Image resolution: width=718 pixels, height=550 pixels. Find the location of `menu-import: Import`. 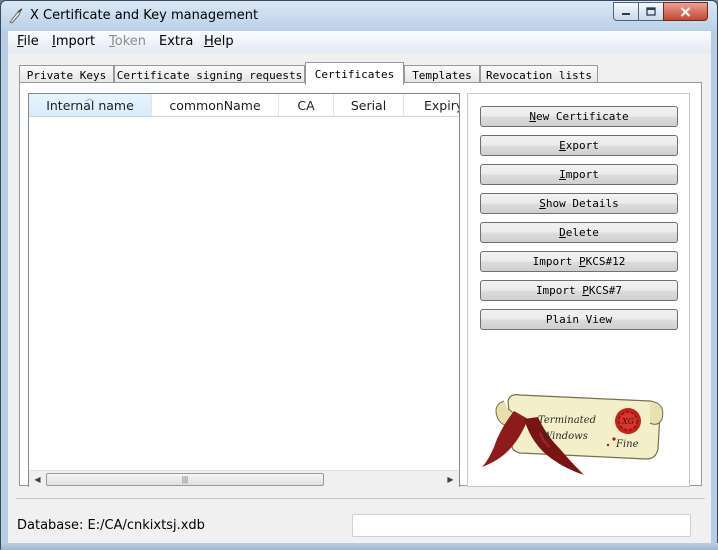

menu-import: Import is located at coordinates (73, 41).